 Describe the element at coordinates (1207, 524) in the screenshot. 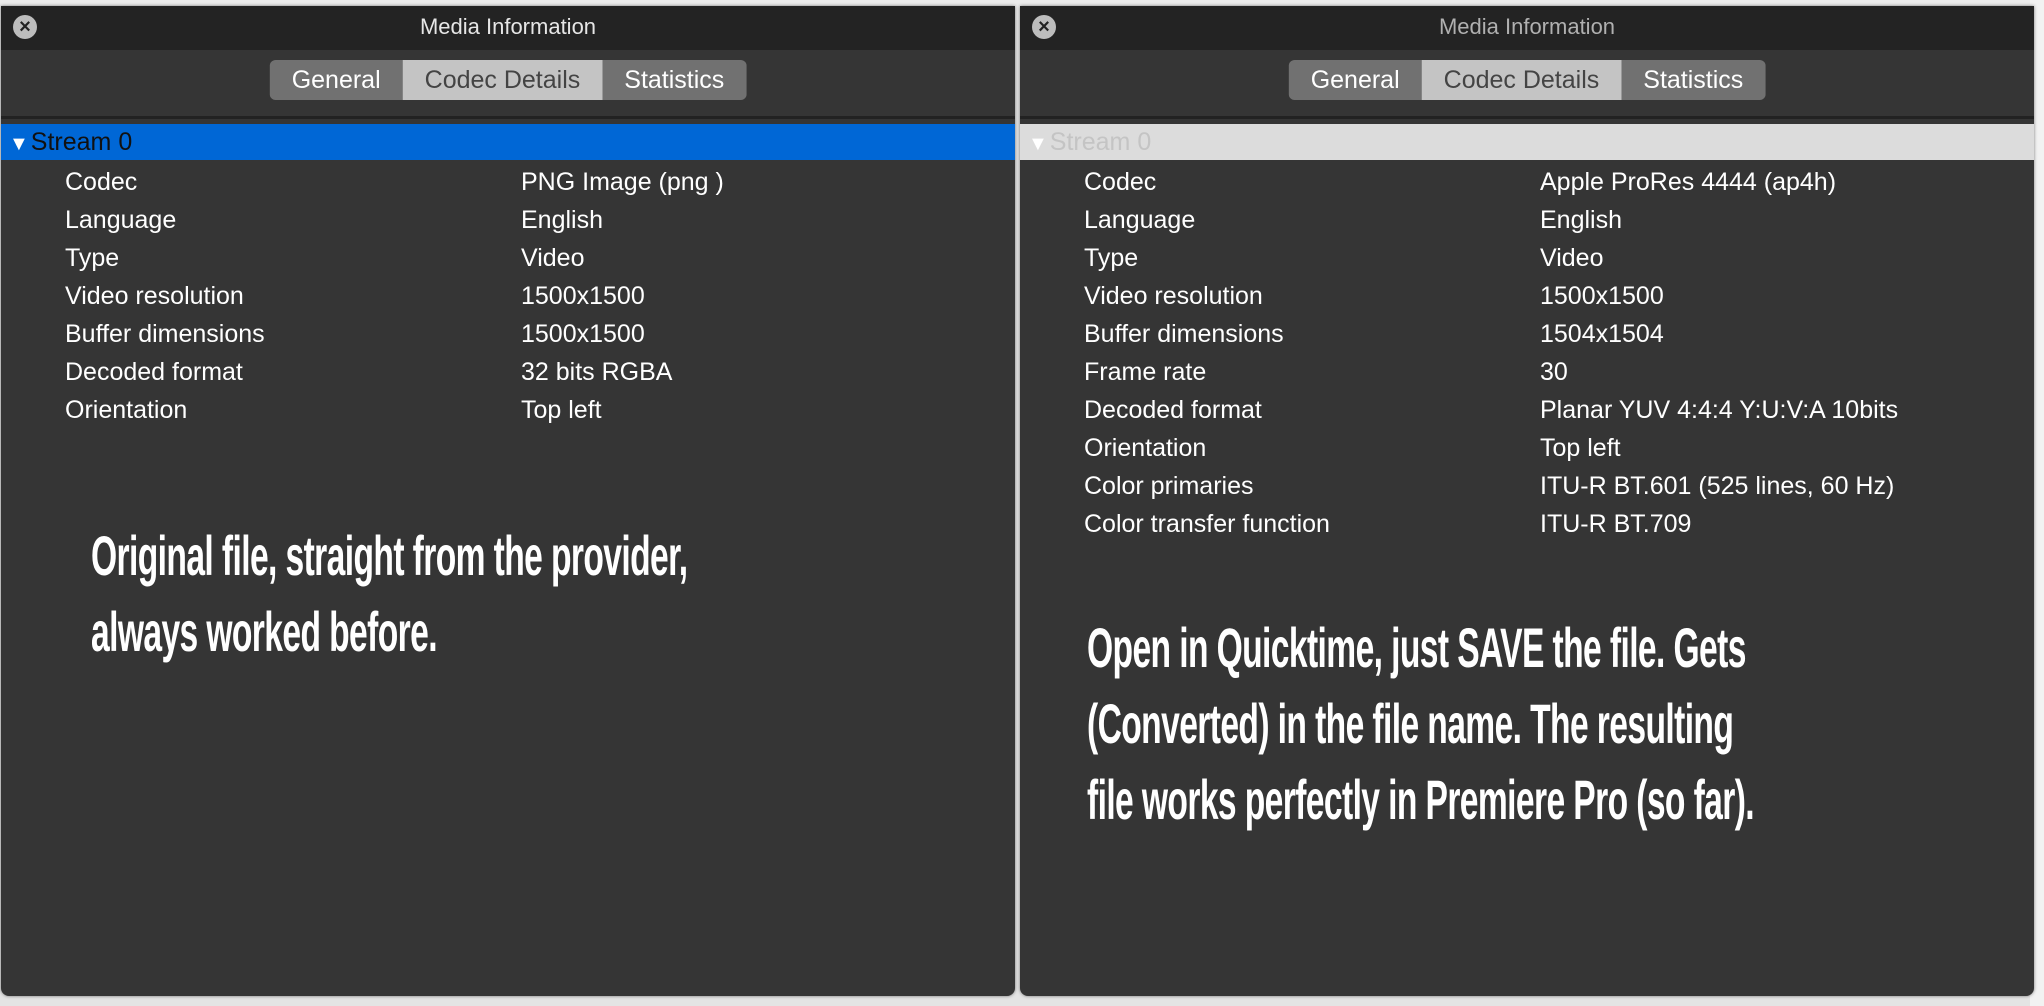

I see `property-label: Color transfer function` at that location.